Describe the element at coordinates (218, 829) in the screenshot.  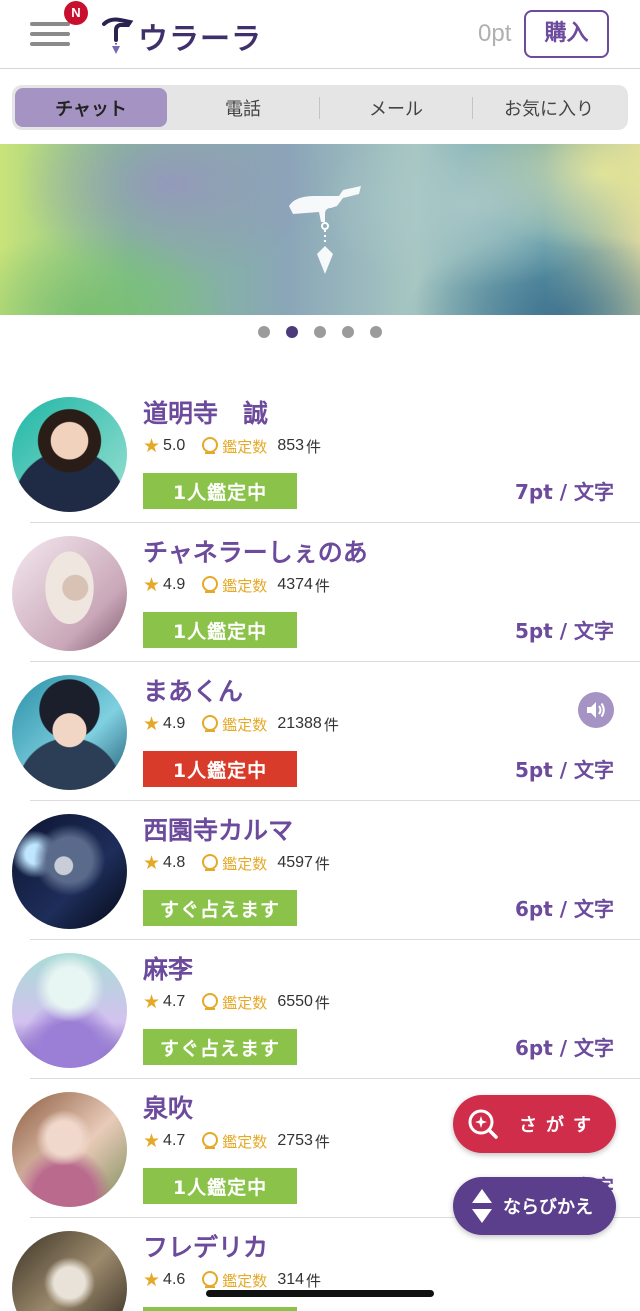
I see `reader-name: 西園寺カルマ` at that location.